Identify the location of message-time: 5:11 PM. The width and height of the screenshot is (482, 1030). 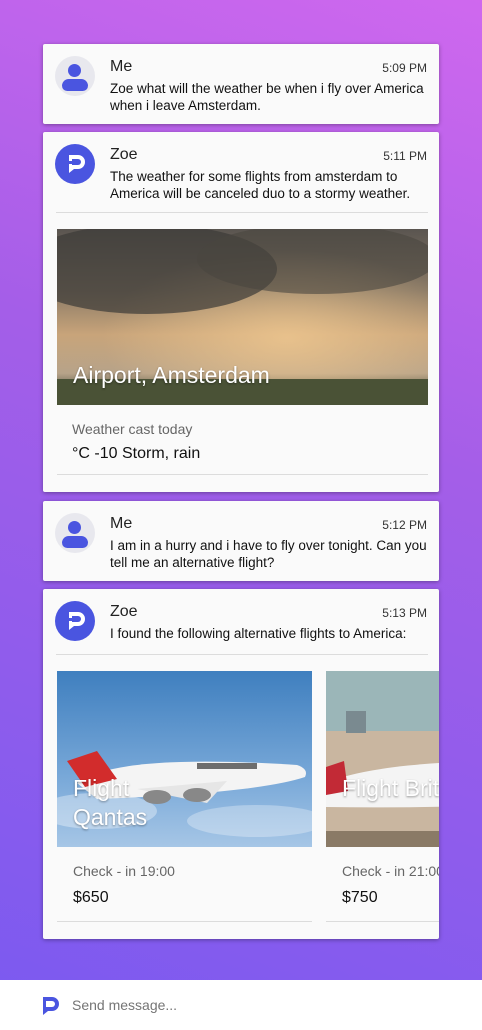
(405, 156).